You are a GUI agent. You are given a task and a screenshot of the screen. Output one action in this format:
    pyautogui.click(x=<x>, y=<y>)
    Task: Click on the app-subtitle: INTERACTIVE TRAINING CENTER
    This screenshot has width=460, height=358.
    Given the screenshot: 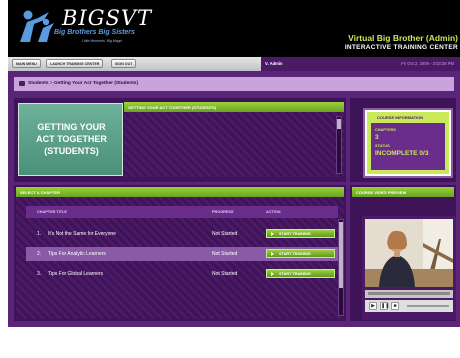 What is the action you would take?
    pyautogui.click(x=401, y=47)
    